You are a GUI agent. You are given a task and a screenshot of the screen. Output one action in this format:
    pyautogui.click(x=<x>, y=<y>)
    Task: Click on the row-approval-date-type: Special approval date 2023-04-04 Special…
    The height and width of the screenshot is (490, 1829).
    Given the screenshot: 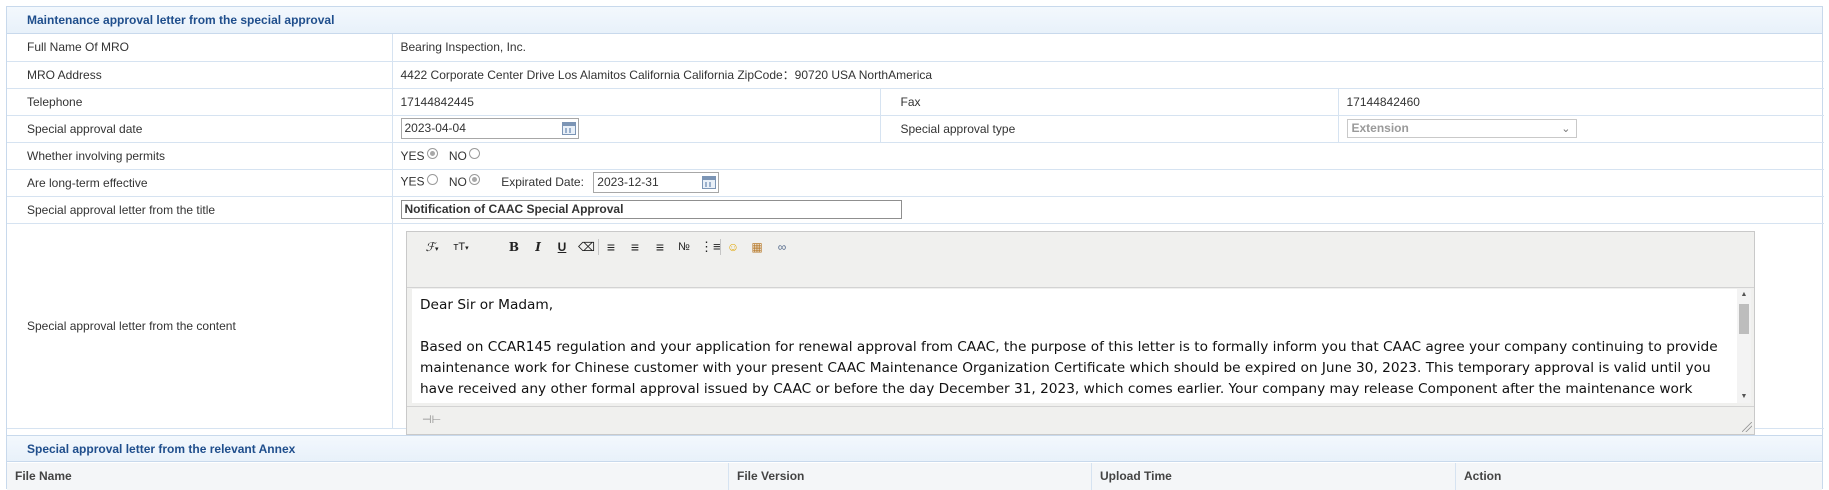 What is the action you would take?
    pyautogui.click(x=915, y=128)
    